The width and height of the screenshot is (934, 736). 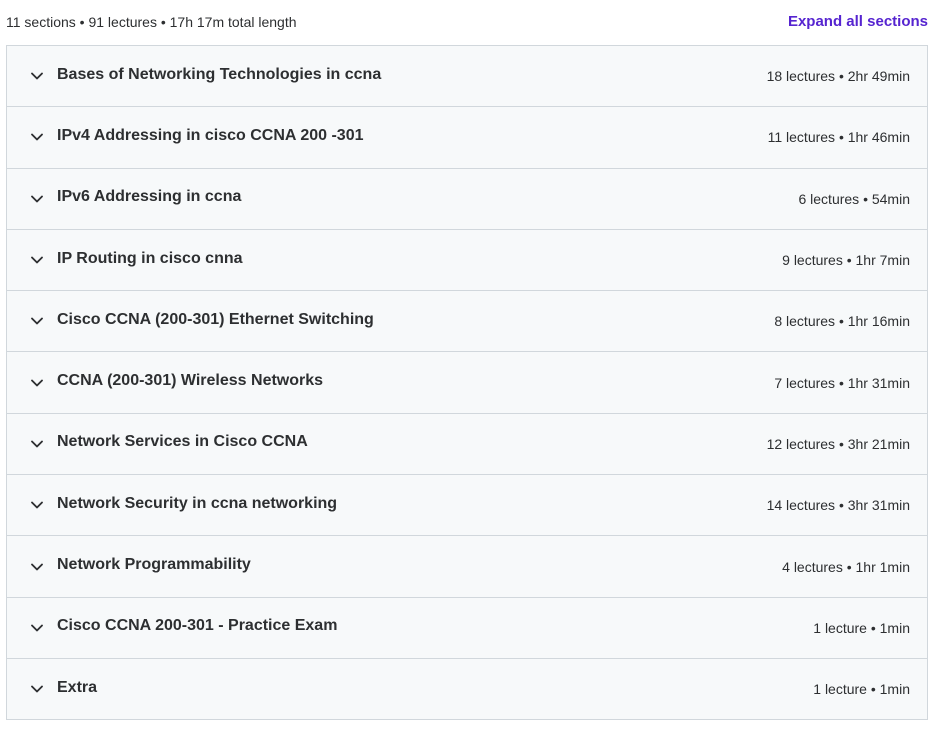 What do you see at coordinates (467, 689) in the screenshot?
I see `section-row: Extra 1 lecture • 1min` at bounding box center [467, 689].